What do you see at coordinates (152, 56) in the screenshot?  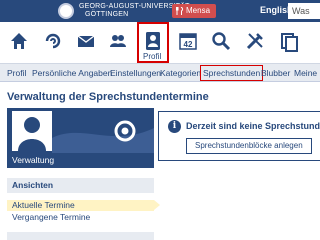 I see `profile-nav-label: Profil` at bounding box center [152, 56].